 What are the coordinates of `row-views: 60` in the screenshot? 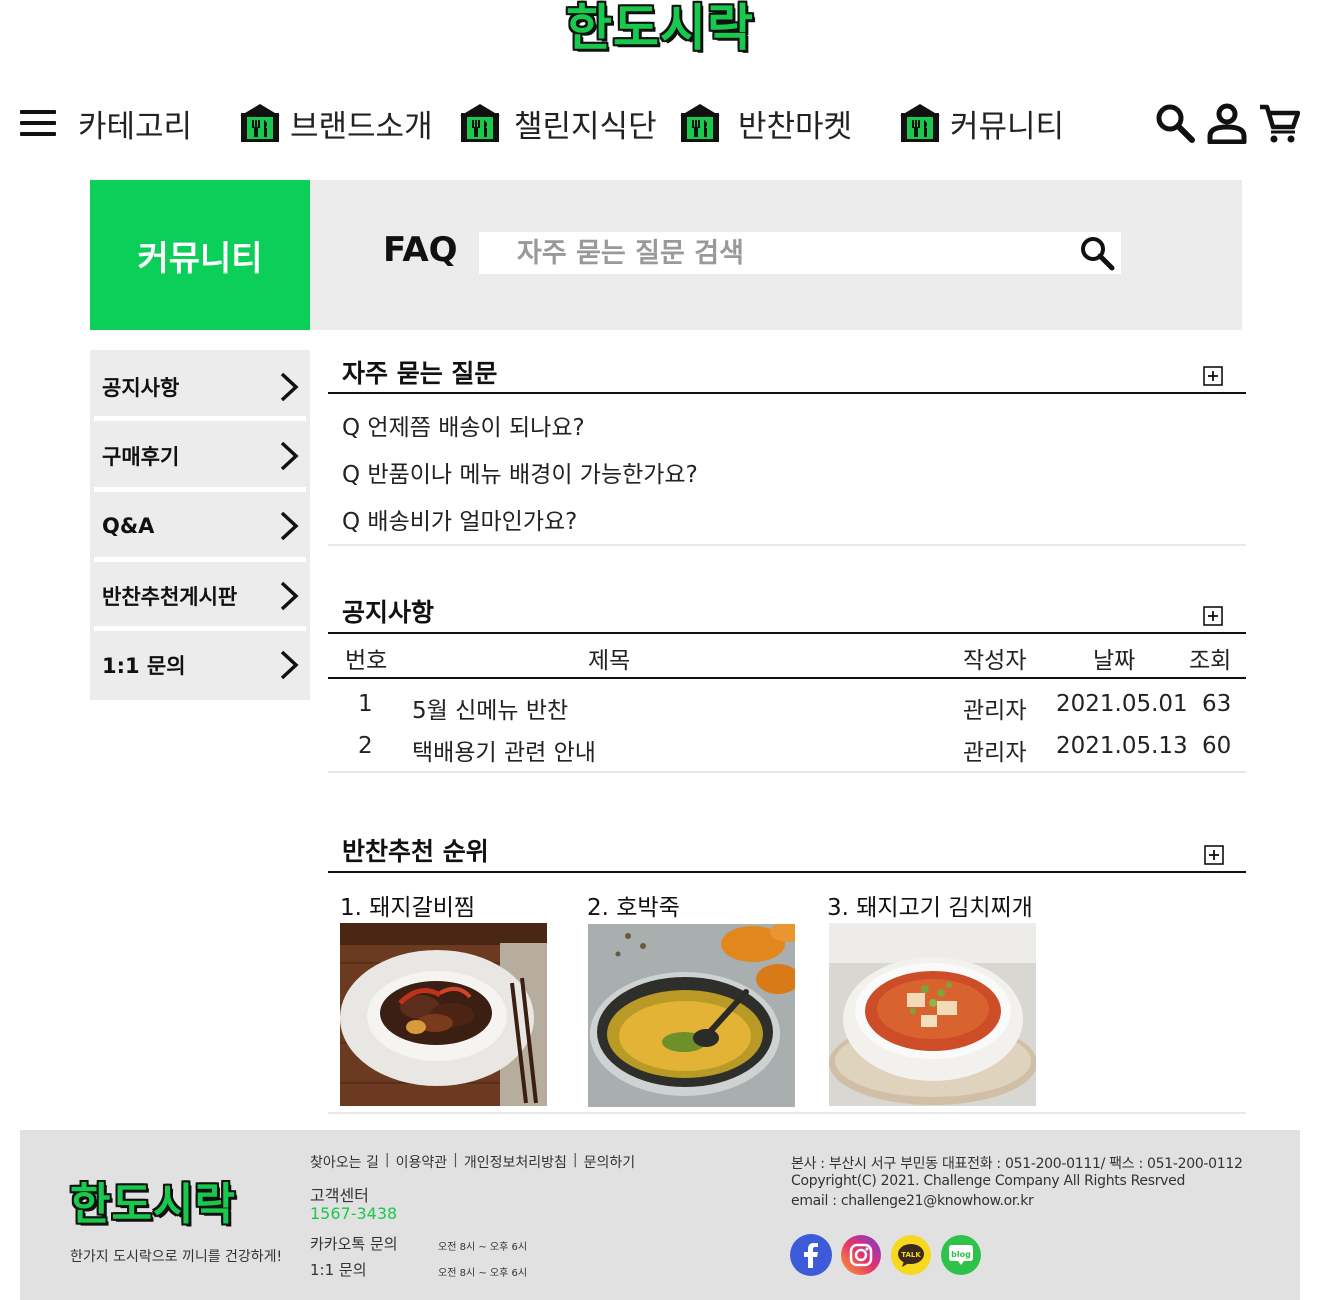 It's located at (1217, 746).